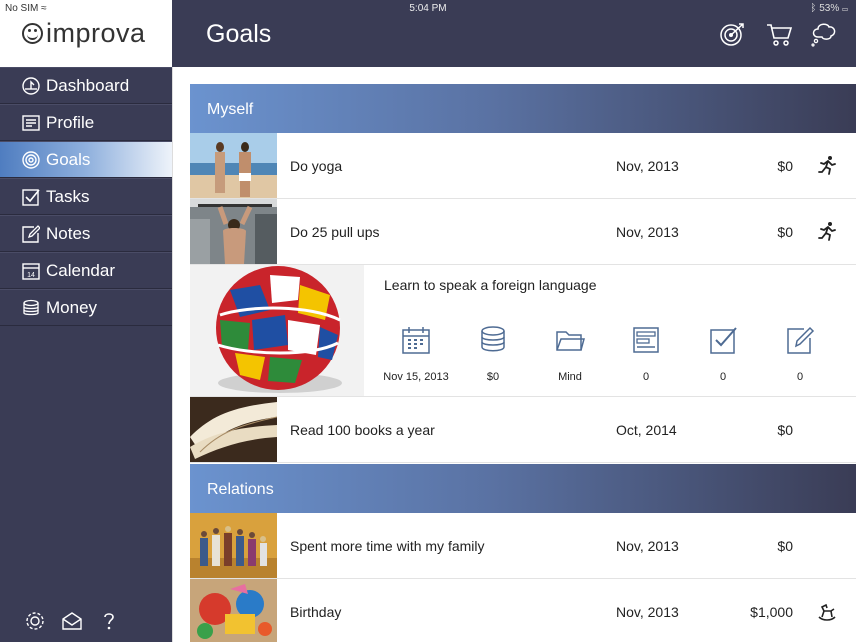 This screenshot has height=642, width=856. Describe the element at coordinates (813, 8) in the screenshot. I see `bluetooth-icon: ᛒ` at that location.